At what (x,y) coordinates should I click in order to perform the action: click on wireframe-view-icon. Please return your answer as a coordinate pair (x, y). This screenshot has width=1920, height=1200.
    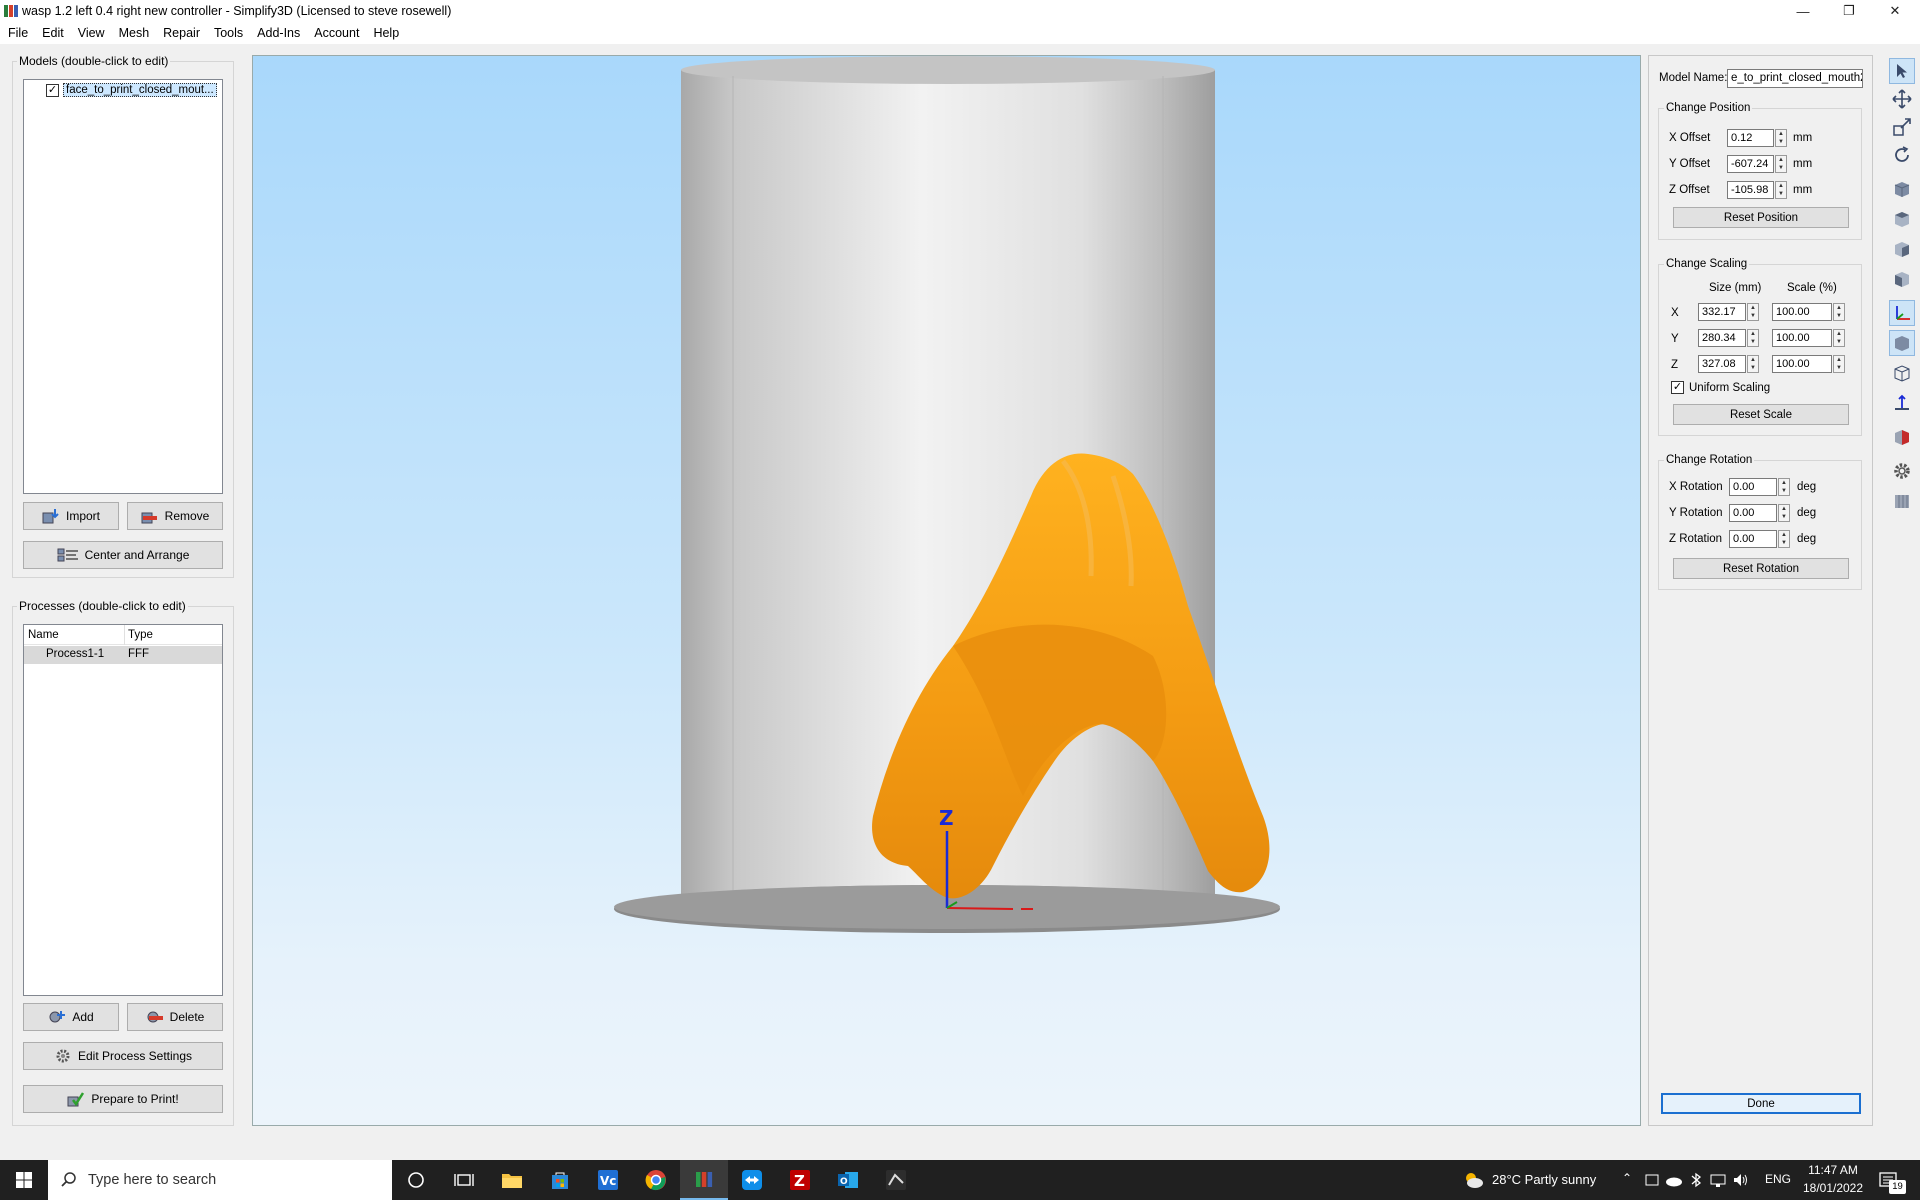
    Looking at the image, I should click on (1902, 373).